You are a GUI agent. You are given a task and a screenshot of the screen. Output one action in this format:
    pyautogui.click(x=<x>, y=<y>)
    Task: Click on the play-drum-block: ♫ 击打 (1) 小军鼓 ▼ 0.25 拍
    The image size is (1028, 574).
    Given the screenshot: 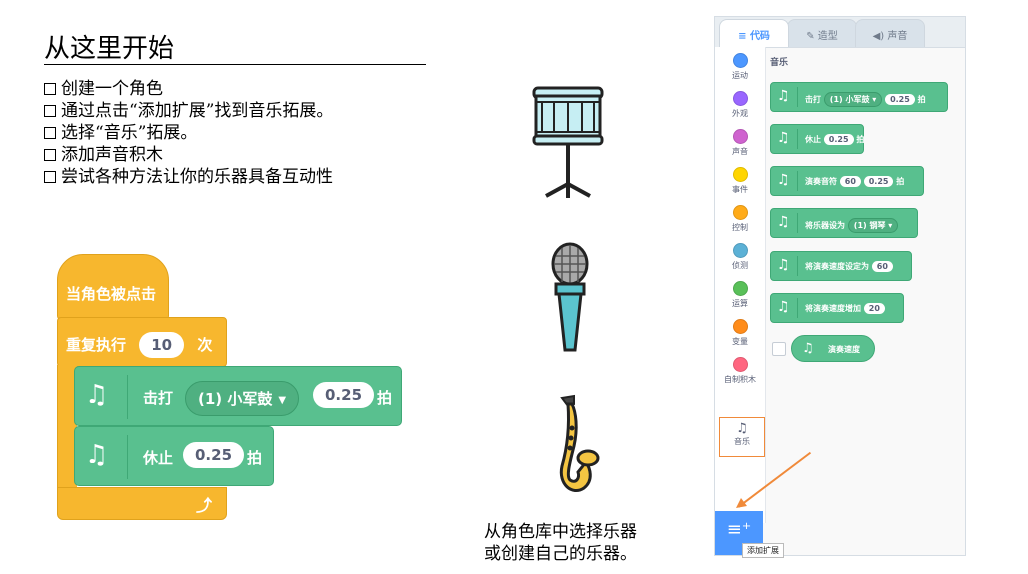 What is the action you would take?
    pyautogui.click(x=238, y=396)
    